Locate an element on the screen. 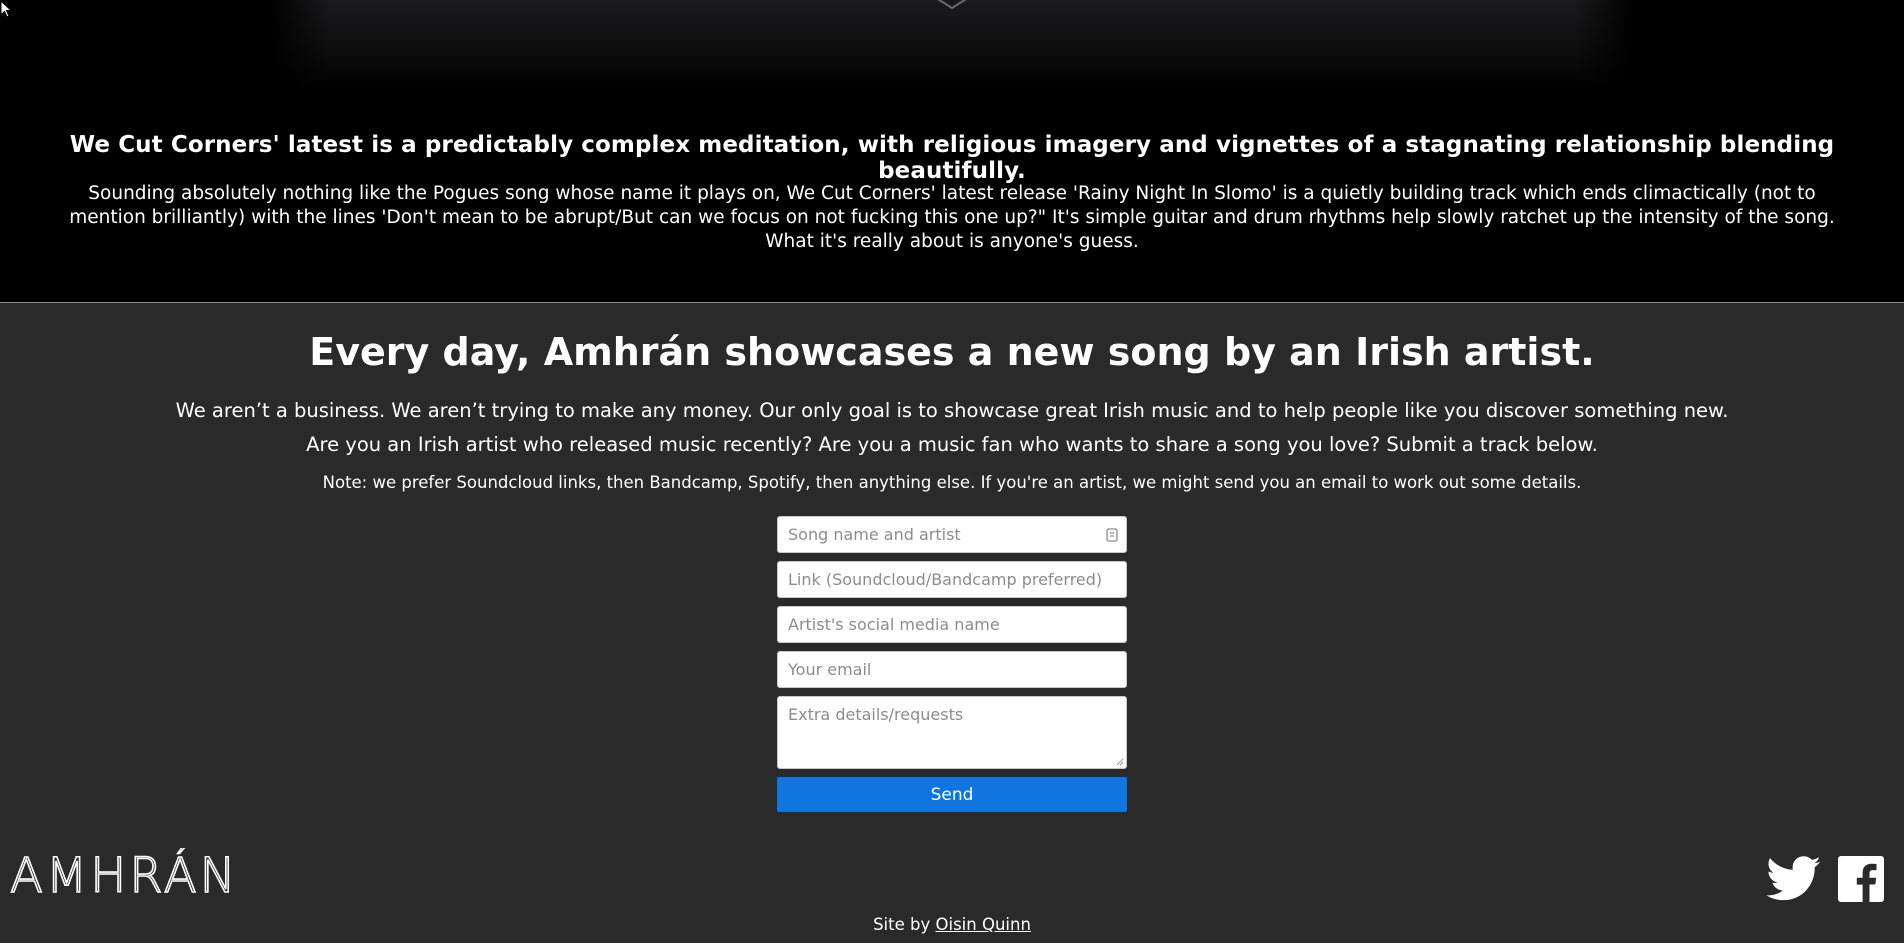 This screenshot has width=1904, height=943. song-field-wrapper is located at coordinates (952, 534).